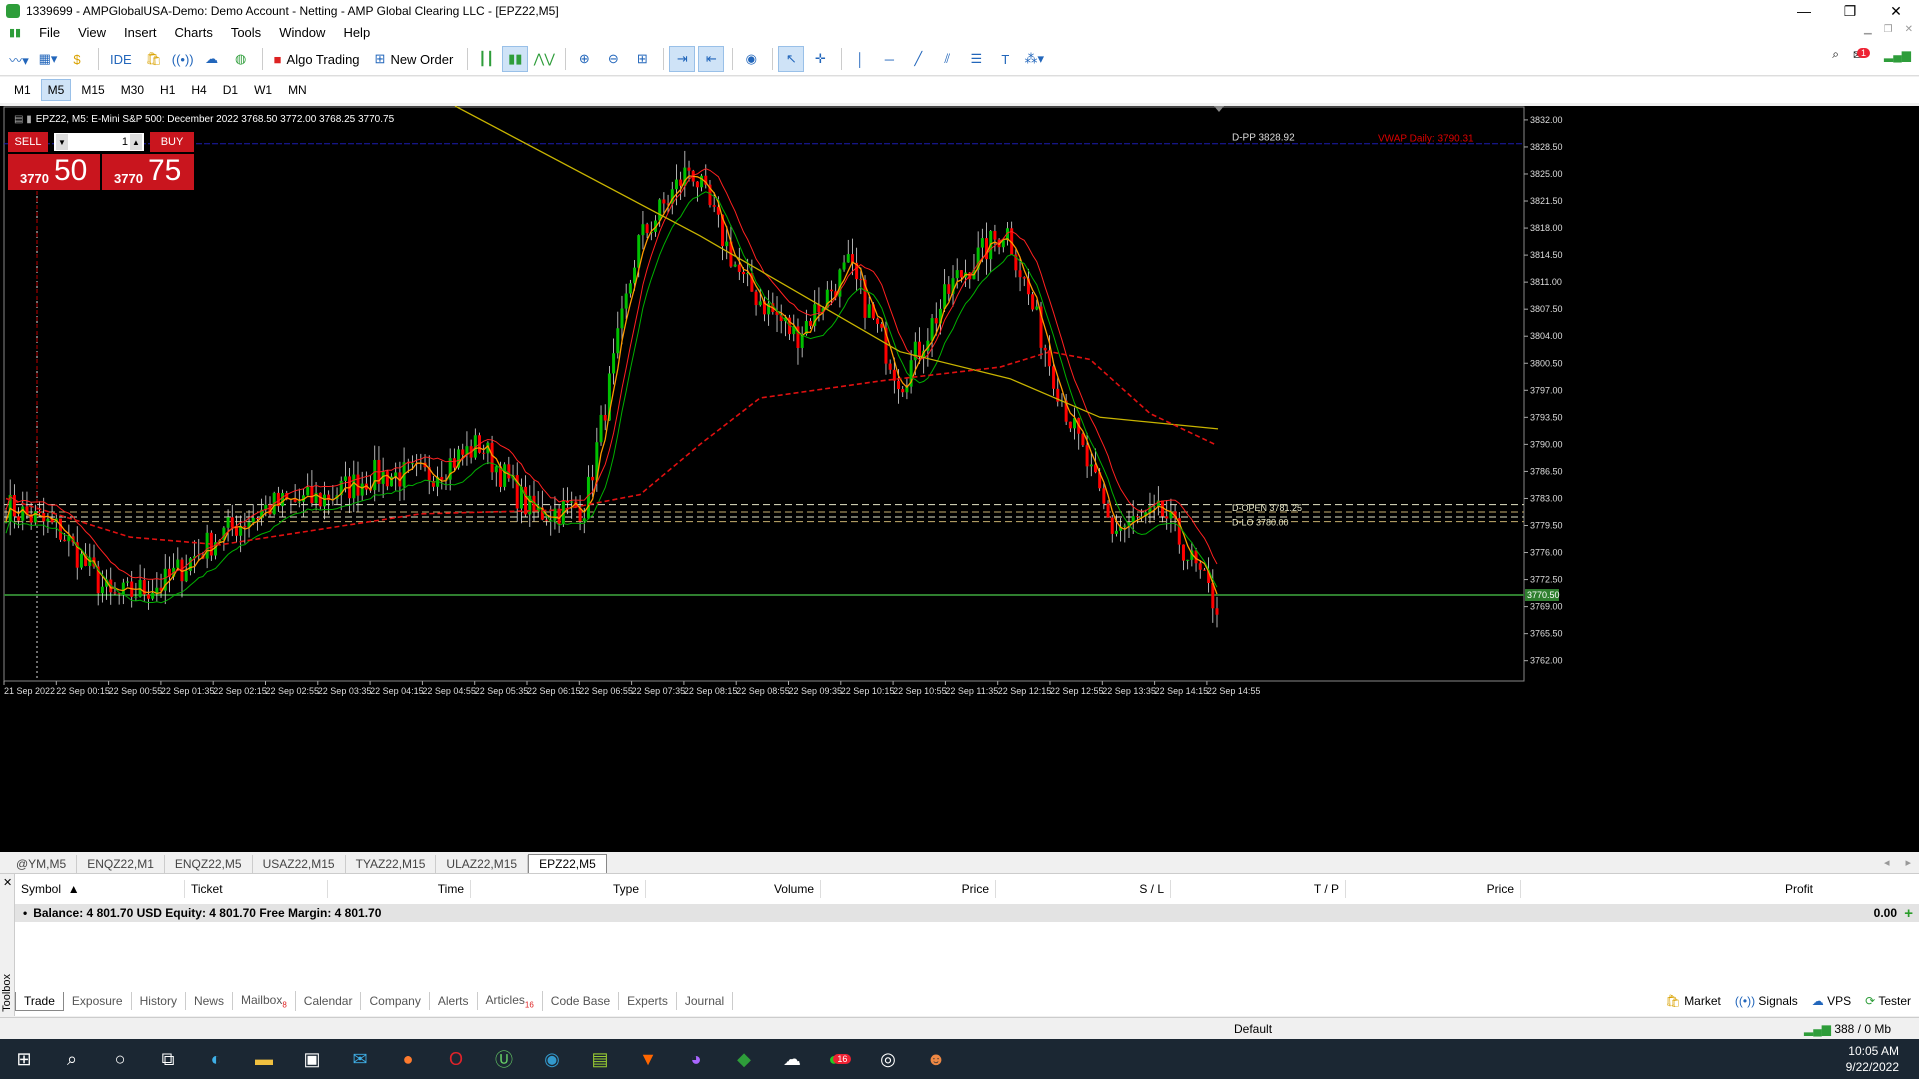 The width and height of the screenshot is (1919, 1079). Describe the element at coordinates (356, 32) in the screenshot. I see `menu-help: Help` at that location.